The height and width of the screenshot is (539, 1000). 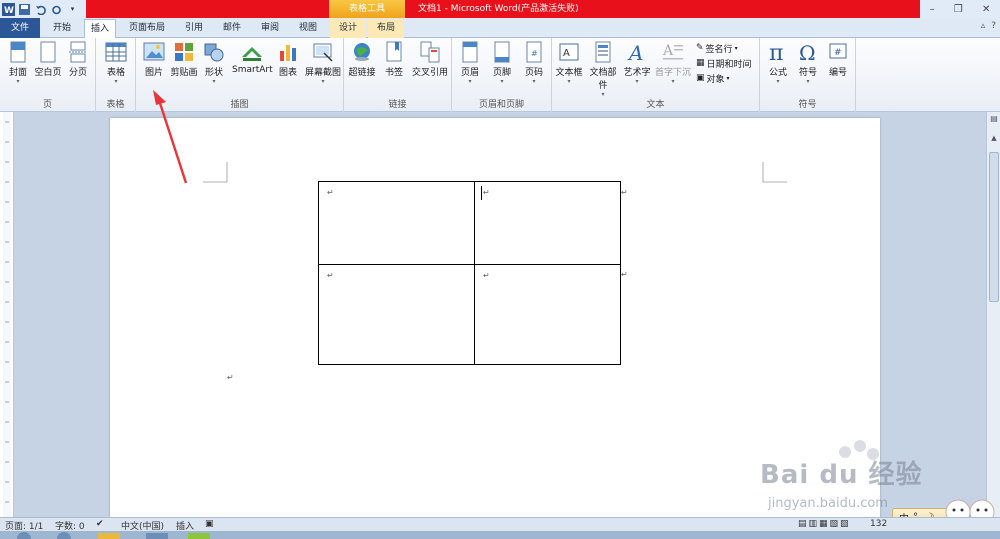 I want to click on textbox-button: A 文本框 ▾, so click(x=569, y=63).